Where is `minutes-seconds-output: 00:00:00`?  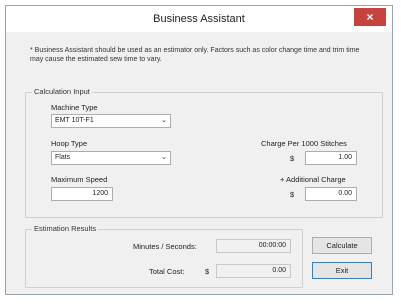 minutes-seconds-output: 00:00:00 is located at coordinates (253, 246).